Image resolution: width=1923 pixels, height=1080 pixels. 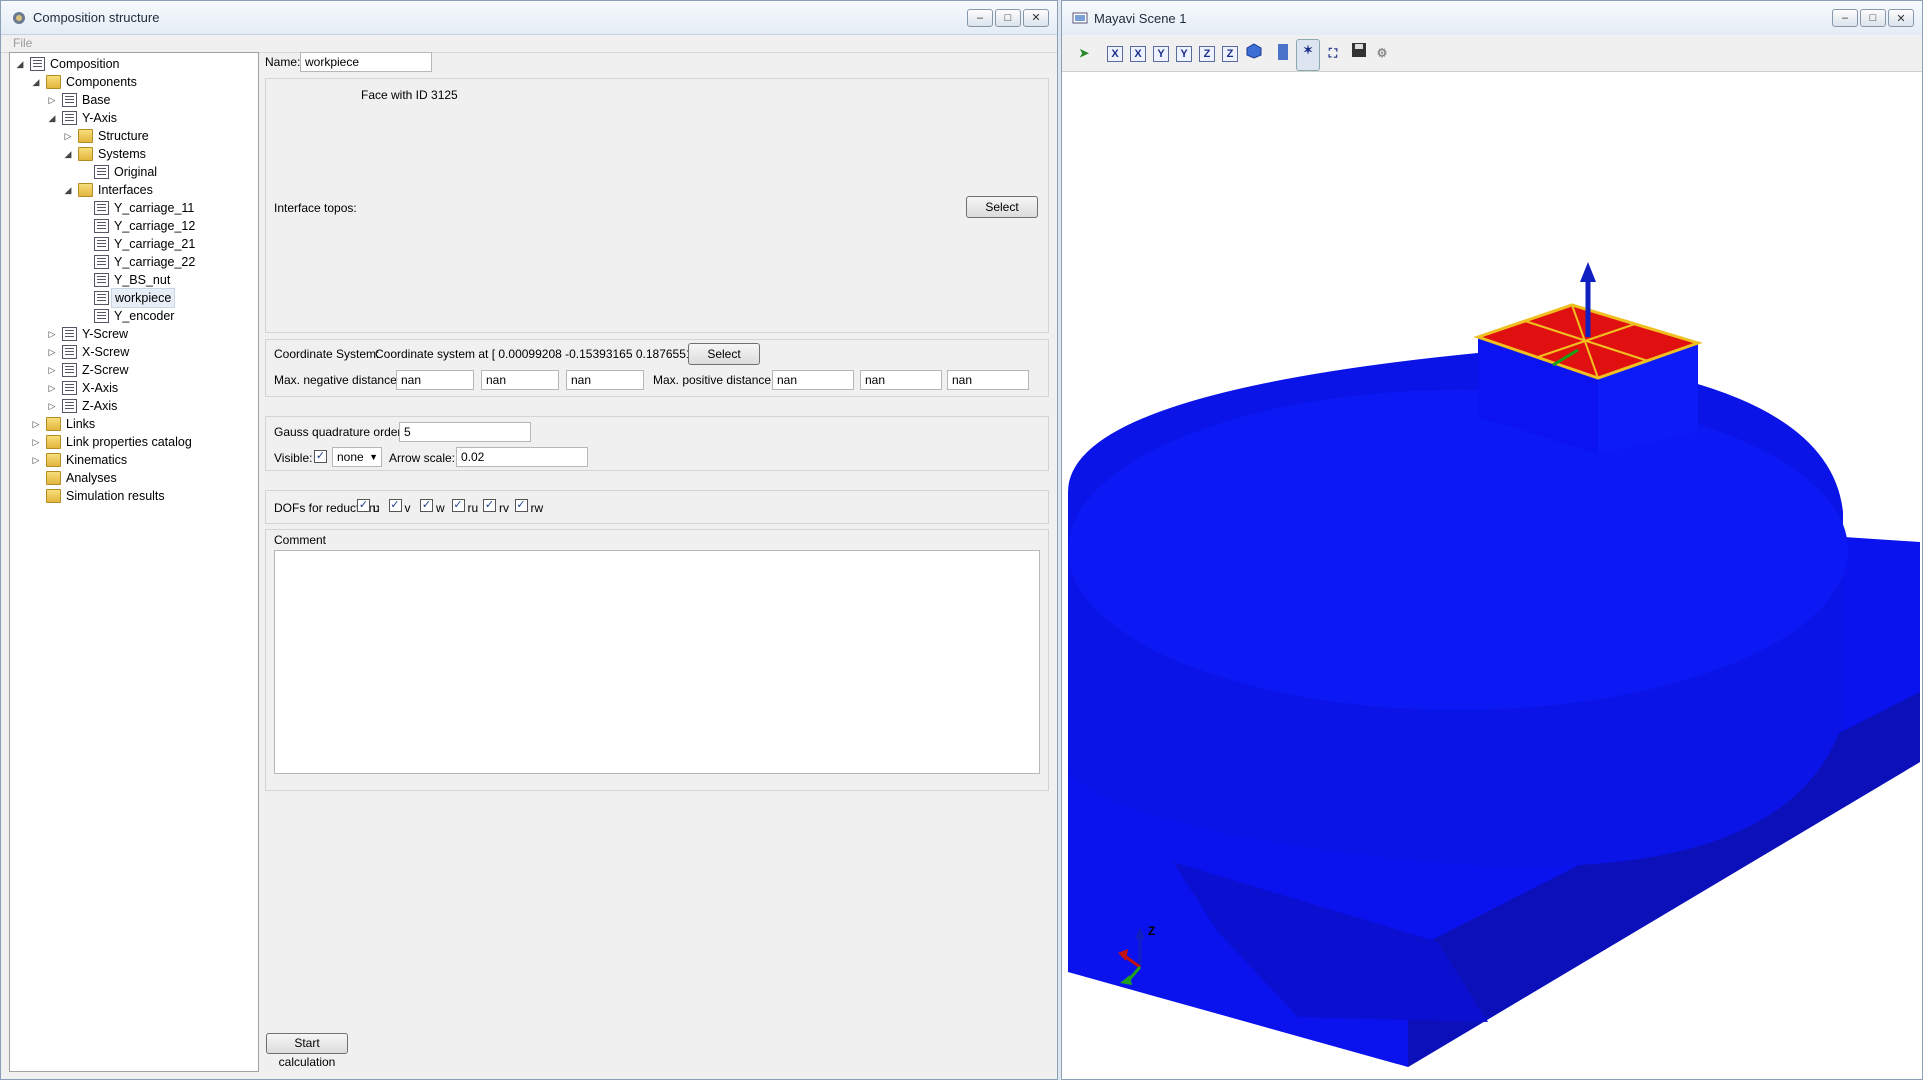 What do you see at coordinates (1283, 53) in the screenshot?
I see `parallel-projection-icon` at bounding box center [1283, 53].